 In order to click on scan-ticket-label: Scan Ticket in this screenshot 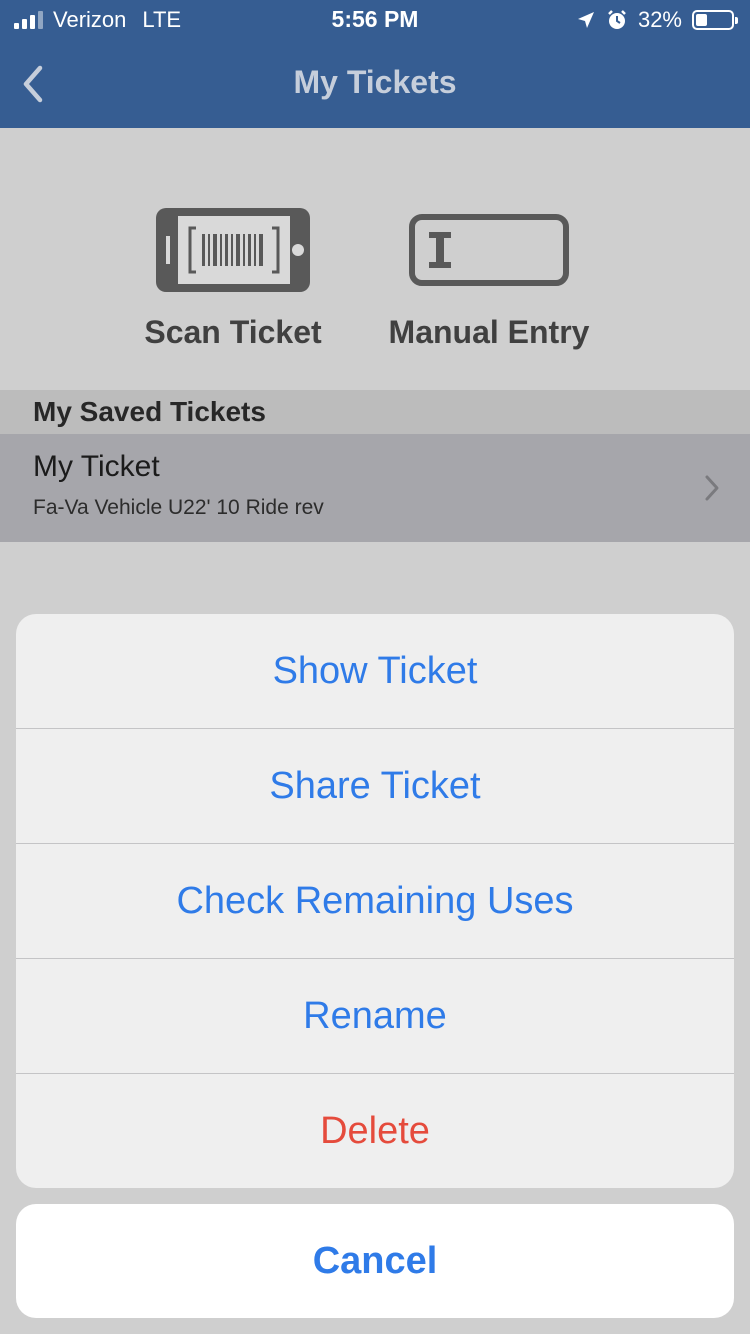, I will do `click(233, 332)`.